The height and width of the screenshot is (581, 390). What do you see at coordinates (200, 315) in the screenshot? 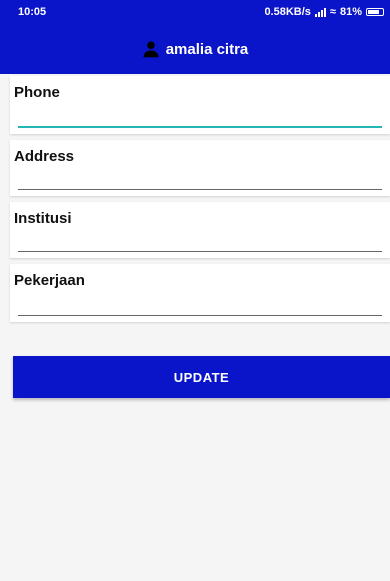
I see `pekerjaan-underline` at bounding box center [200, 315].